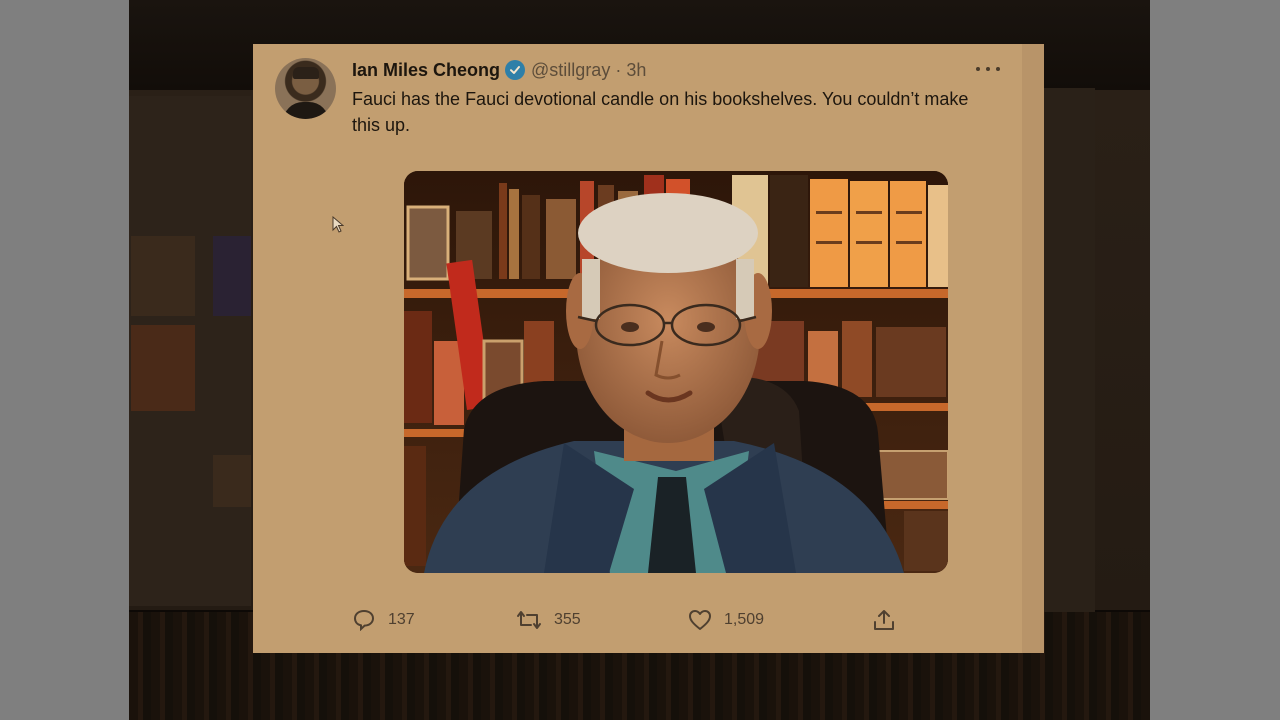  What do you see at coordinates (1033, 348) in the screenshot?
I see `card-edge` at bounding box center [1033, 348].